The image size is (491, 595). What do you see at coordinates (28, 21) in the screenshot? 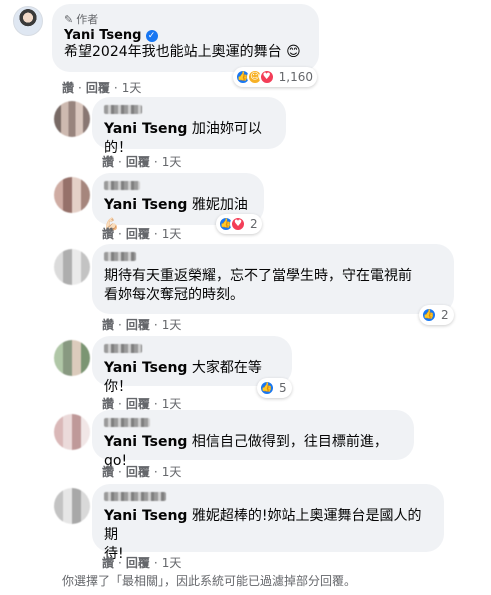
I see `author-avatar` at bounding box center [28, 21].